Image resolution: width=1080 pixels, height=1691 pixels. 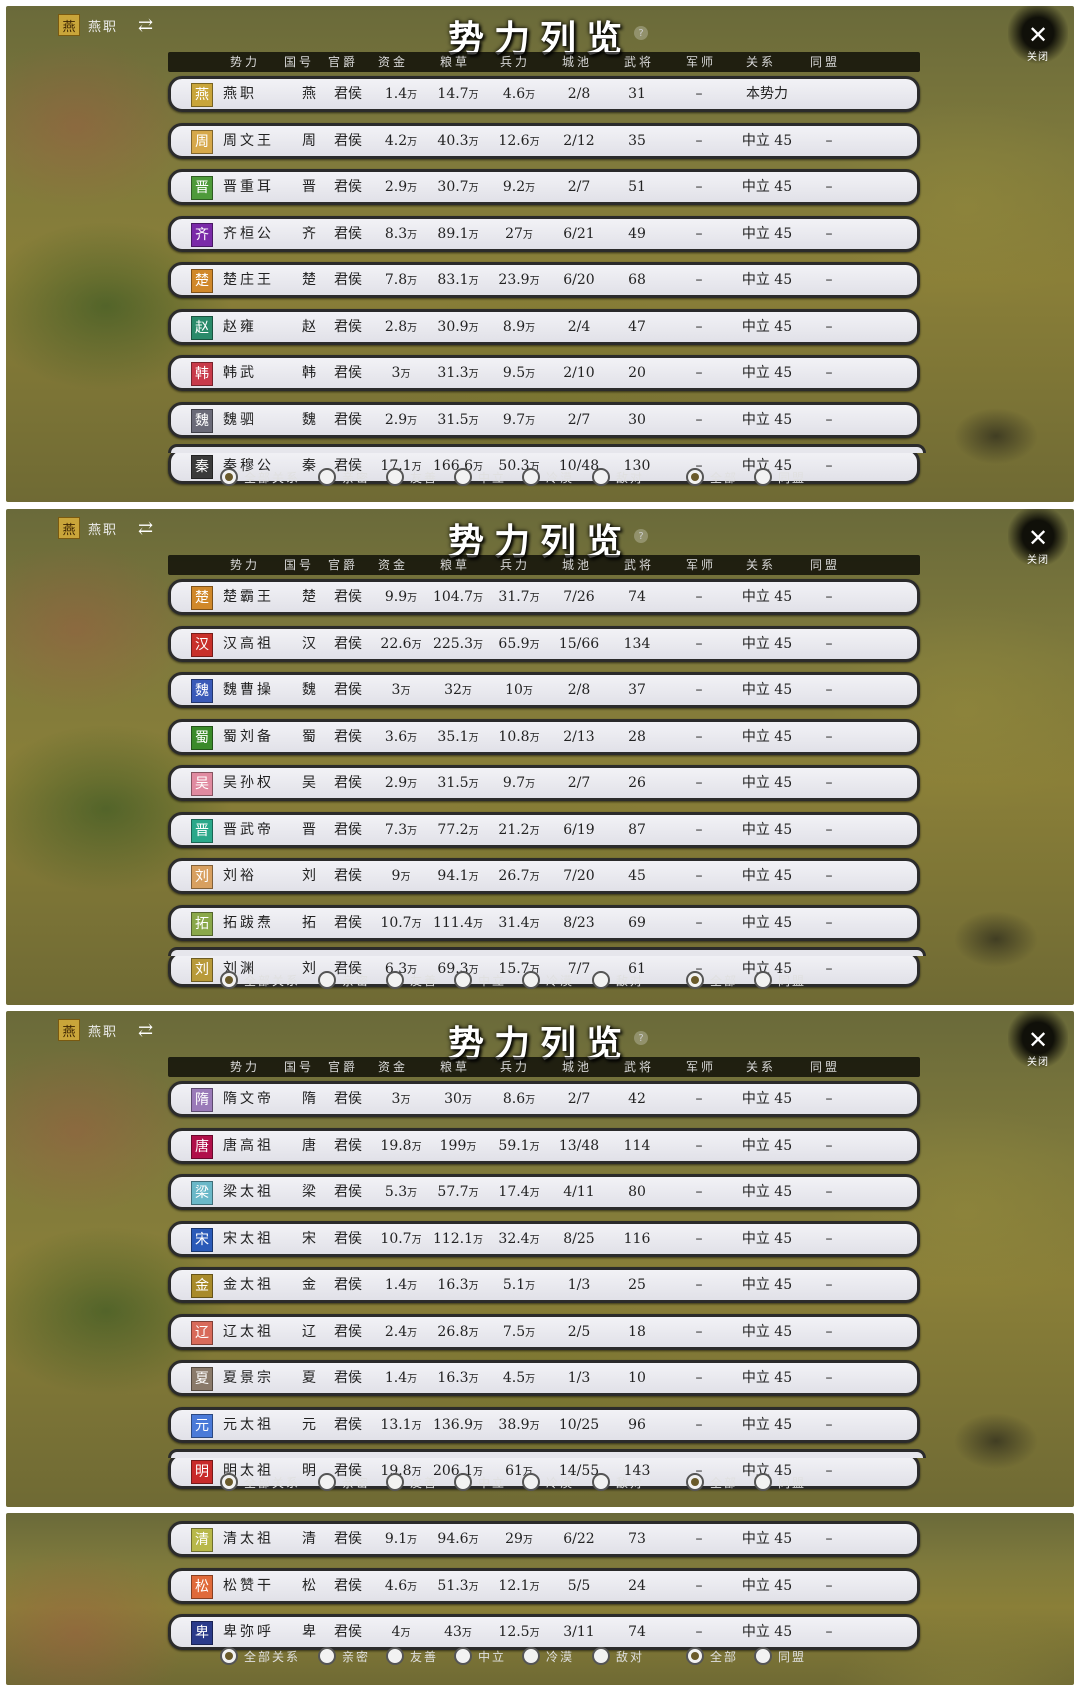 What do you see at coordinates (544, 1424) in the screenshot?
I see `faction-row: 元元太祖元君侯 13.1万 136.9万 38.9万 10/25 96– 中立 45–` at bounding box center [544, 1424].